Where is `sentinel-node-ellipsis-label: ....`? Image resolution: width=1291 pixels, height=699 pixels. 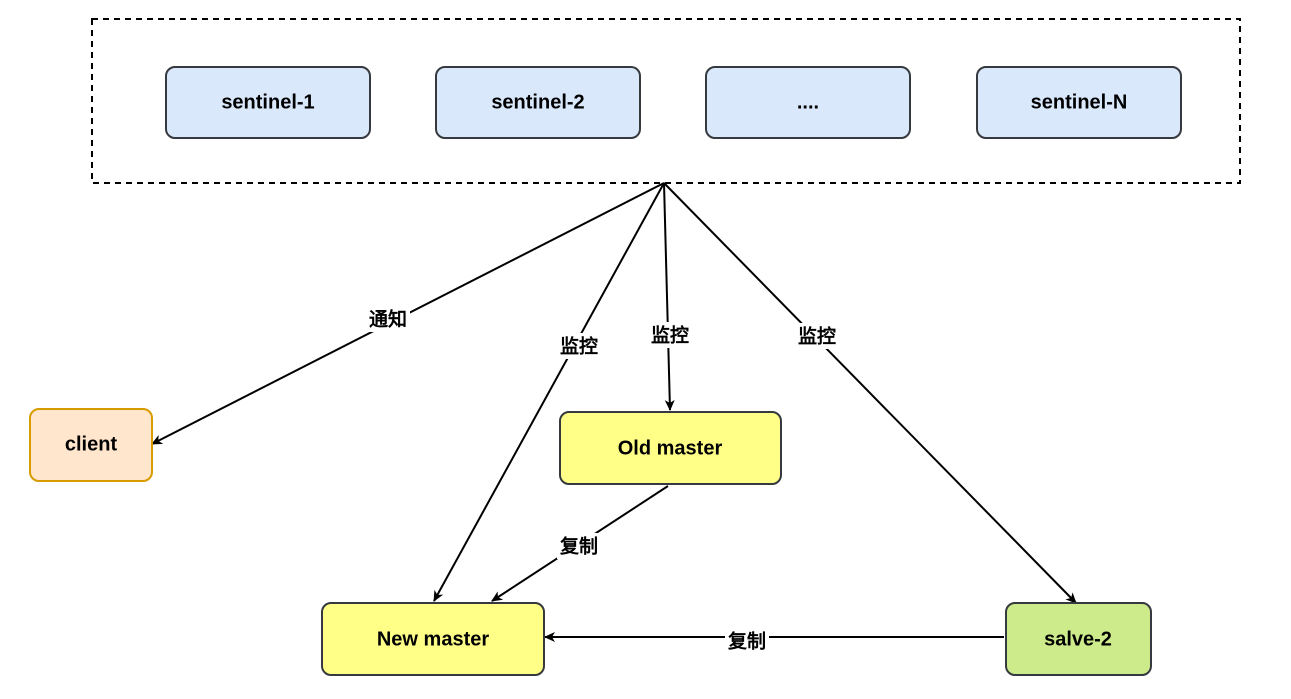 sentinel-node-ellipsis-label: .... is located at coordinates (808, 102).